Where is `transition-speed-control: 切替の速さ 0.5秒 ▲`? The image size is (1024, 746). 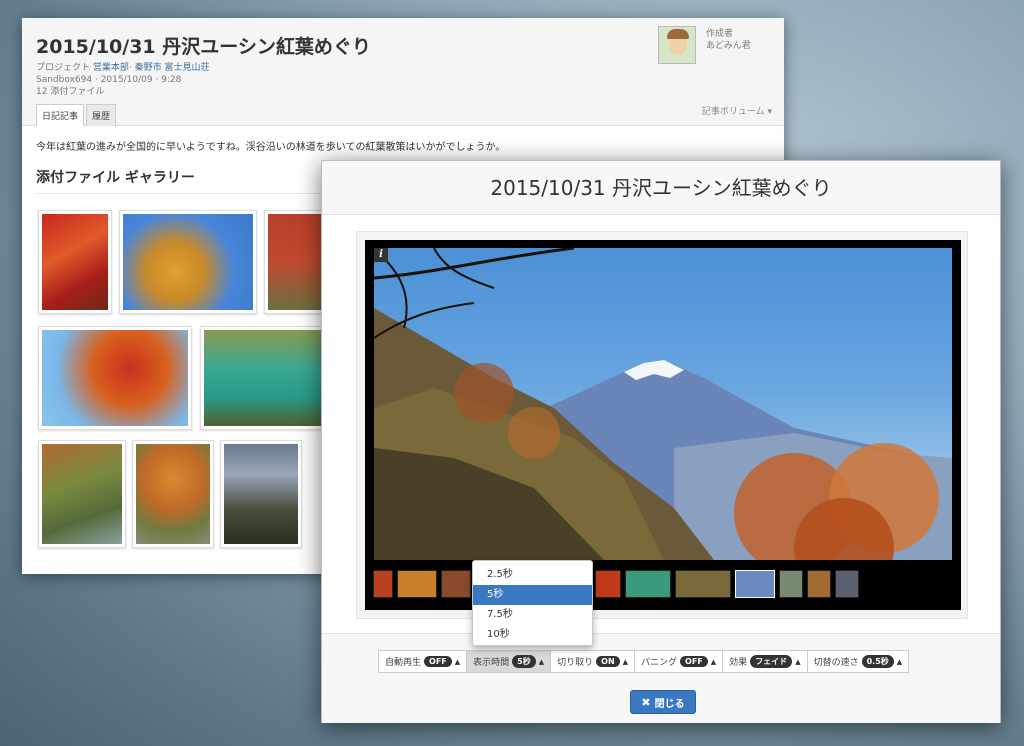 transition-speed-control: 切替の速さ 0.5秒 ▲ is located at coordinates (858, 661).